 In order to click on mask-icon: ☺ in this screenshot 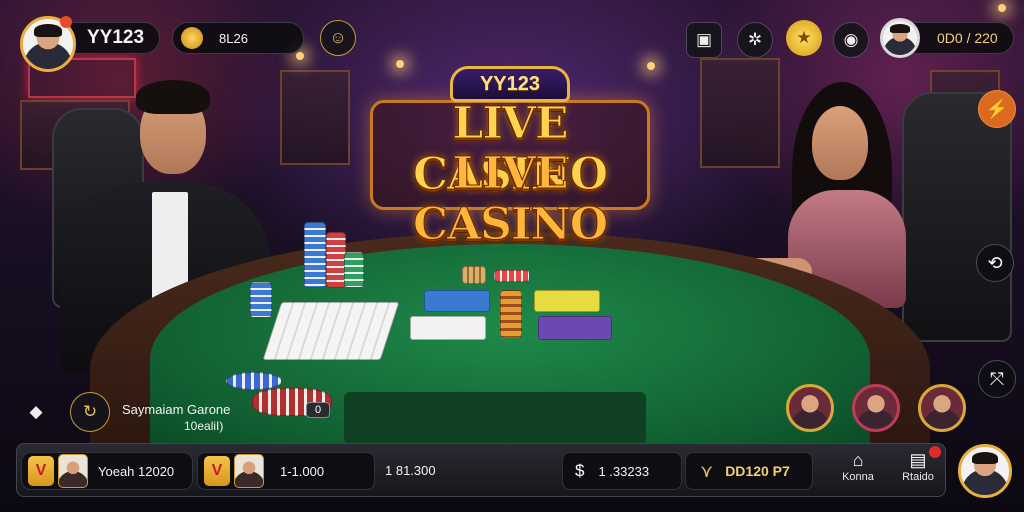, I will do `click(338, 38)`.